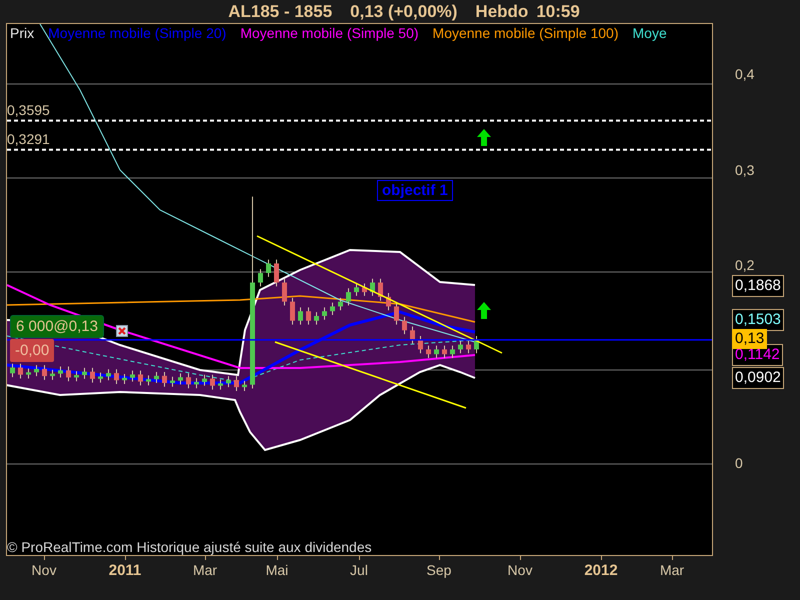 This screenshot has height=600, width=800. What do you see at coordinates (359, 570) in the screenshot?
I see `axis-date-label: Jul` at bounding box center [359, 570].